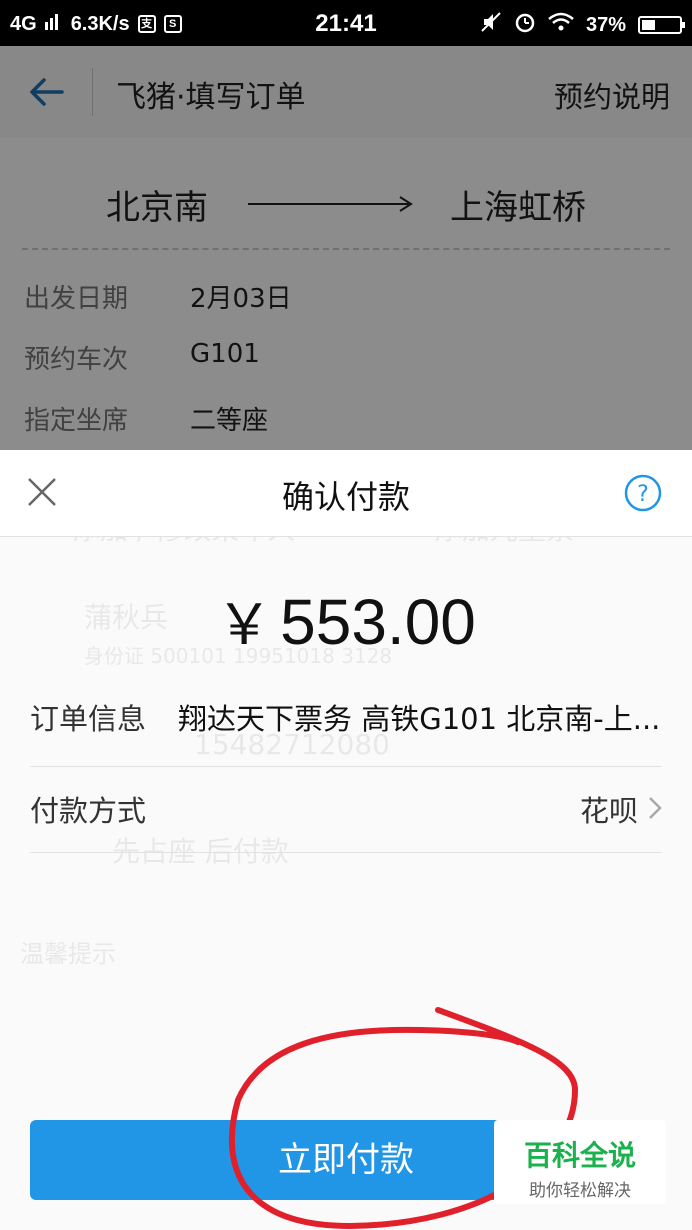 The image size is (692, 1230). I want to click on battery-icon, so click(661, 25).